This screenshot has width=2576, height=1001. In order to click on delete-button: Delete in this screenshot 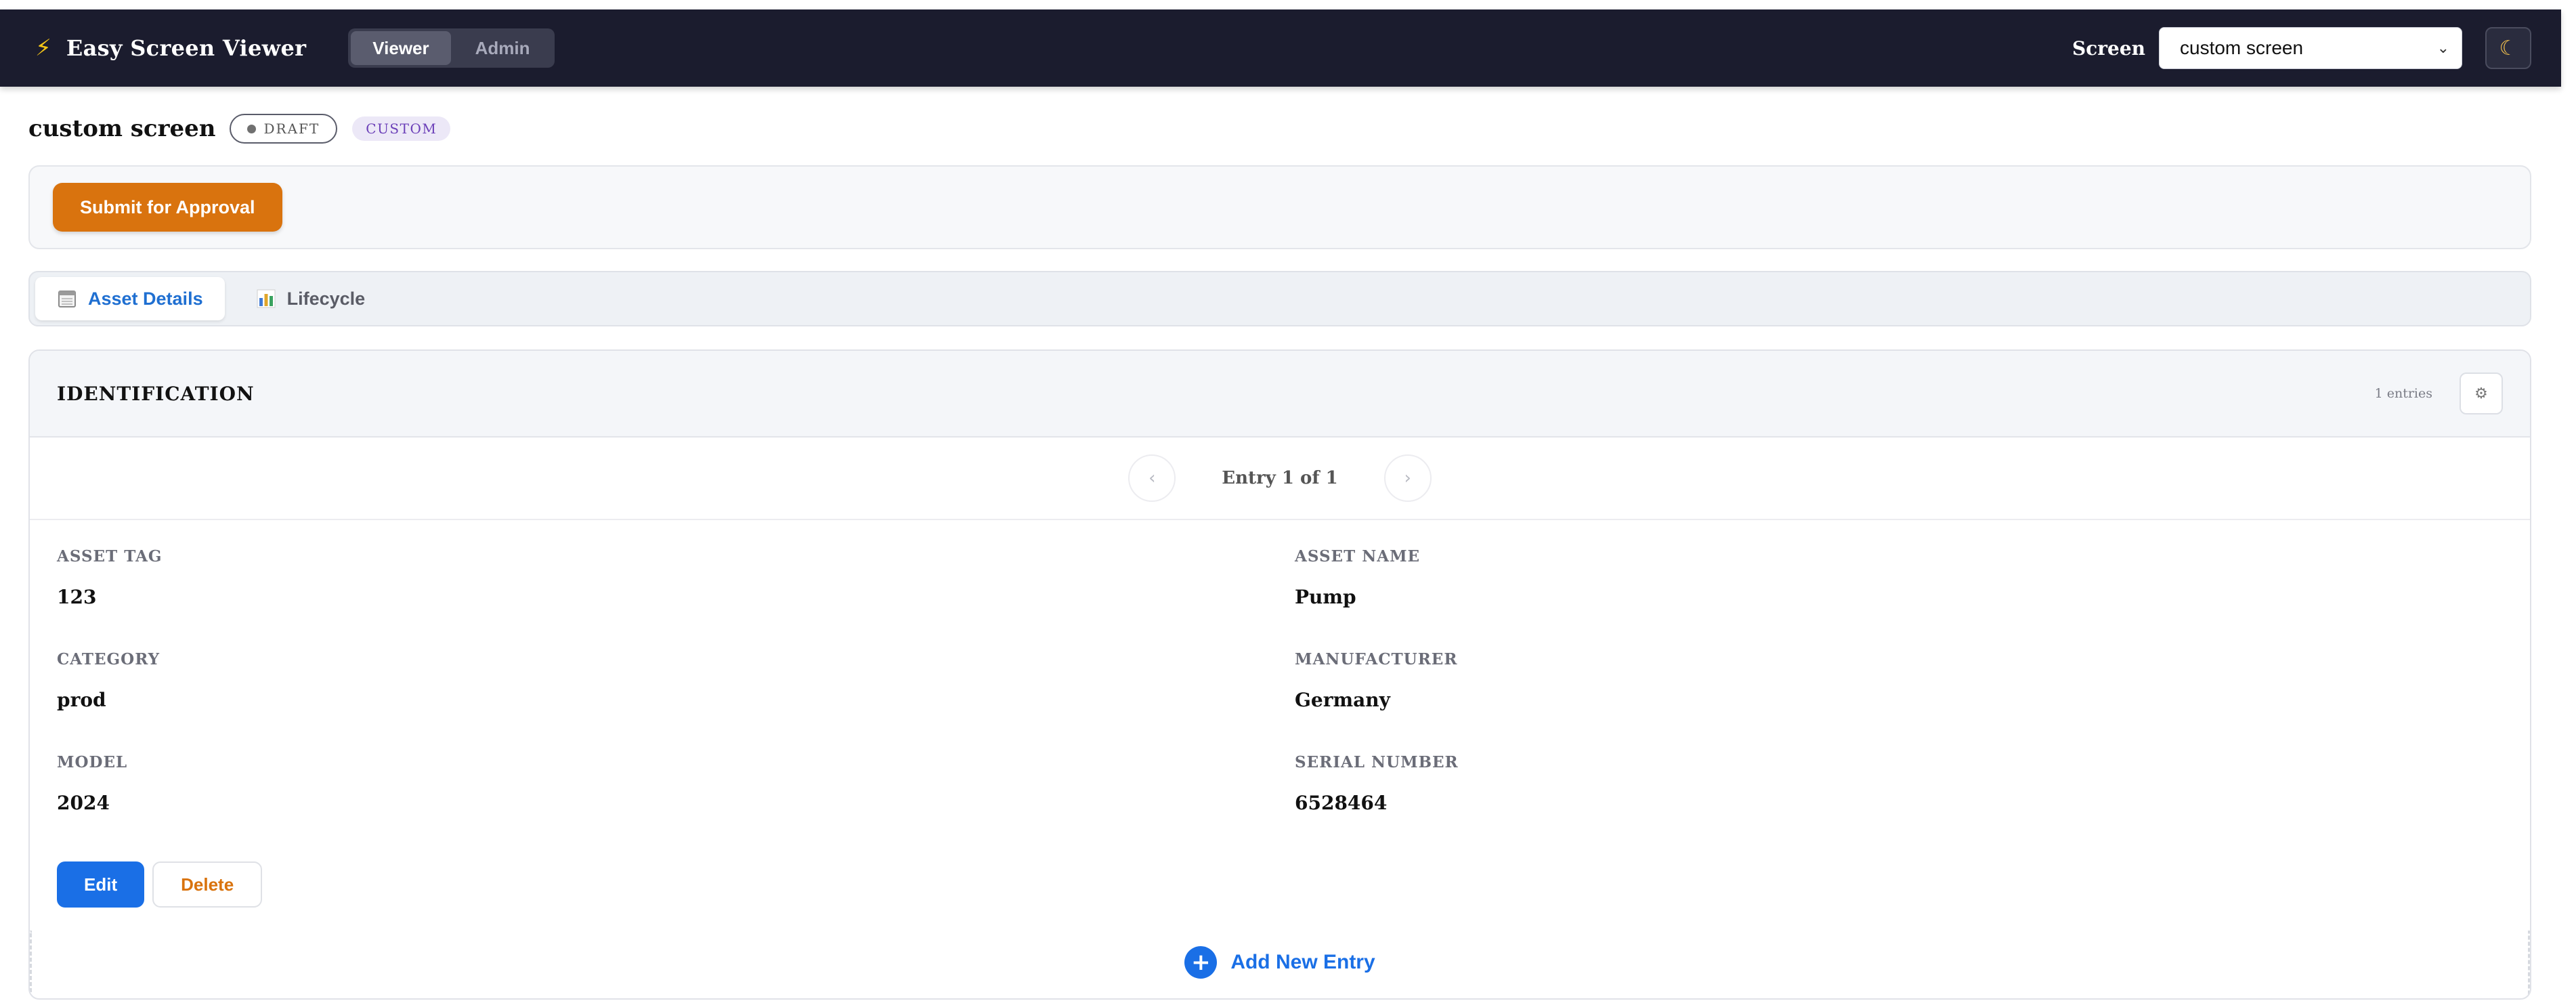, I will do `click(207, 884)`.